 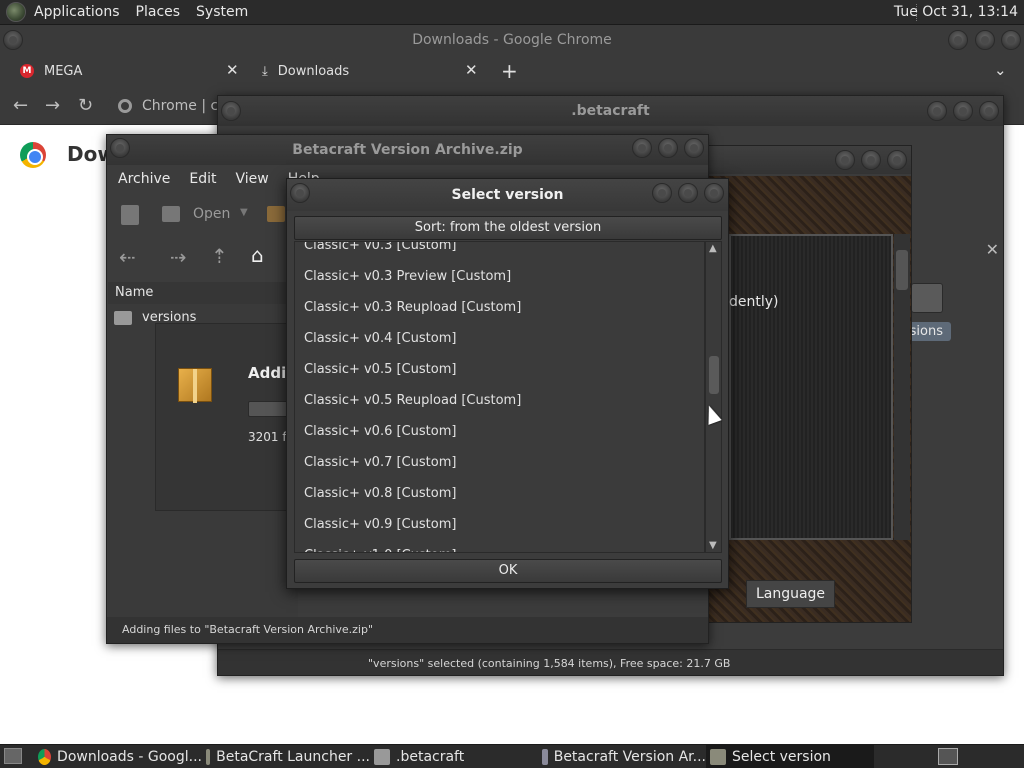 I want to click on folder-icon, so click(x=382, y=757).